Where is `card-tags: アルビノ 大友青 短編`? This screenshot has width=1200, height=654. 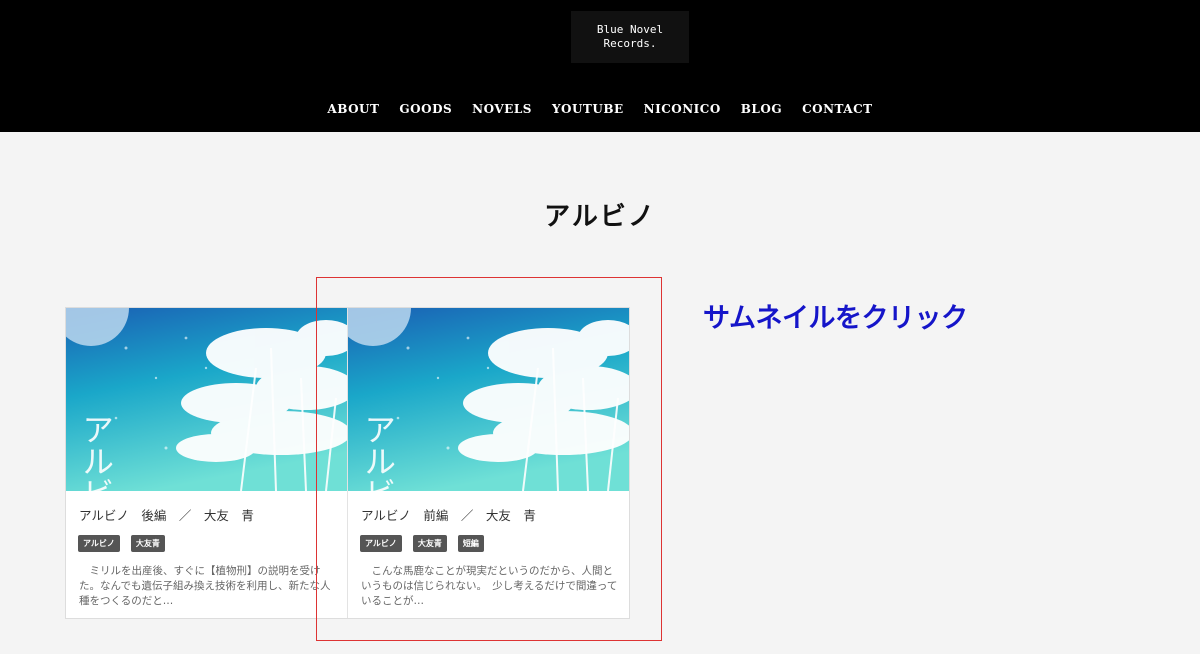
card-tags: アルビノ 大友青 短編 is located at coordinates (422, 543).